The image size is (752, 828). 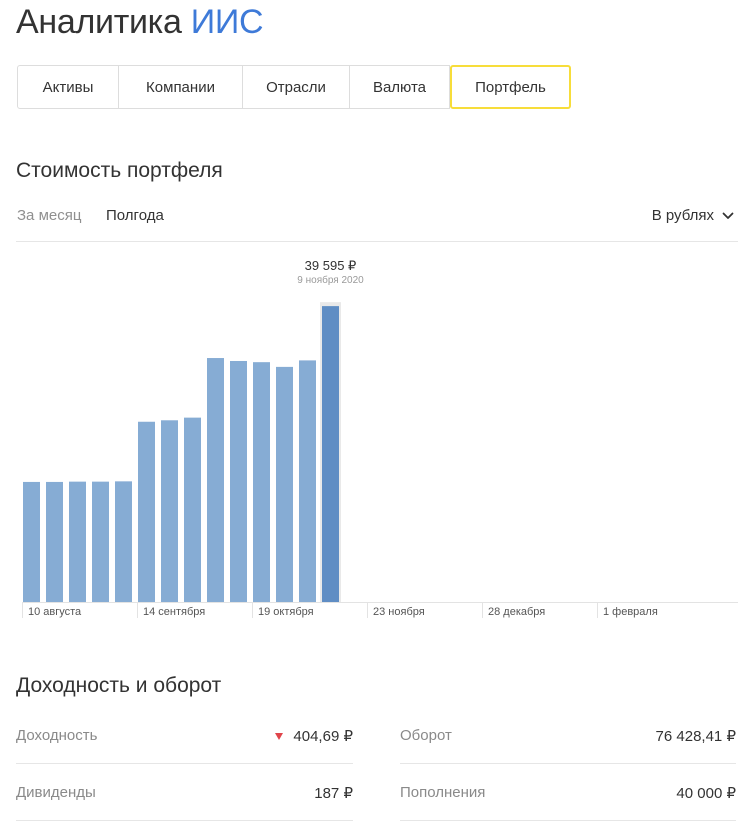 I want to click on chart-bar-selected, so click(x=330, y=454).